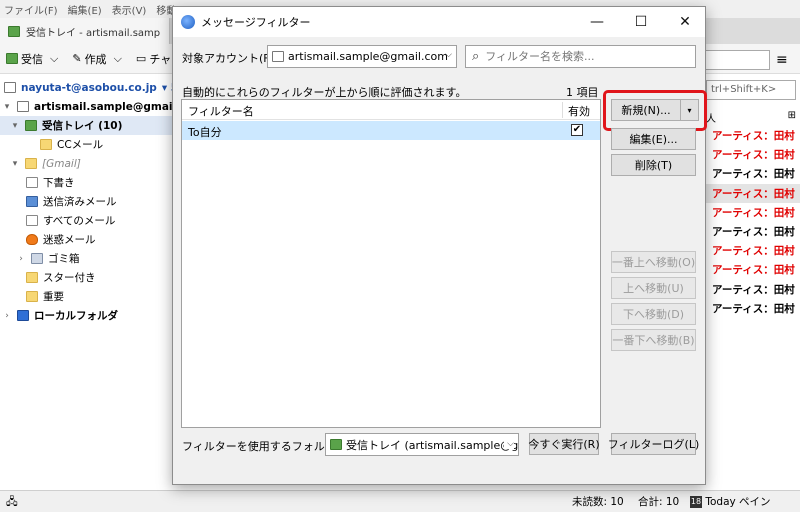 This screenshot has height=512, width=800. I want to click on run-now-button: 今すぐ実行(R), so click(564, 444).